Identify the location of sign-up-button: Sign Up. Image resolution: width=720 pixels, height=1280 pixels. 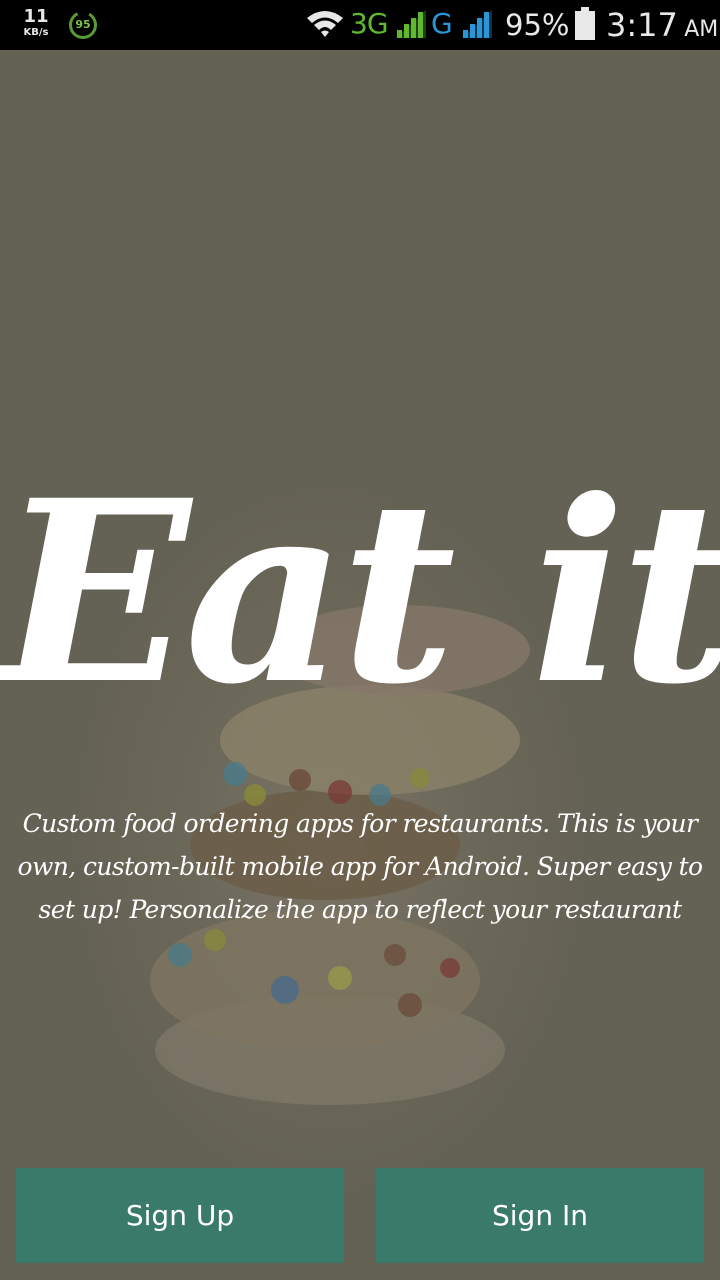
(180, 1215).